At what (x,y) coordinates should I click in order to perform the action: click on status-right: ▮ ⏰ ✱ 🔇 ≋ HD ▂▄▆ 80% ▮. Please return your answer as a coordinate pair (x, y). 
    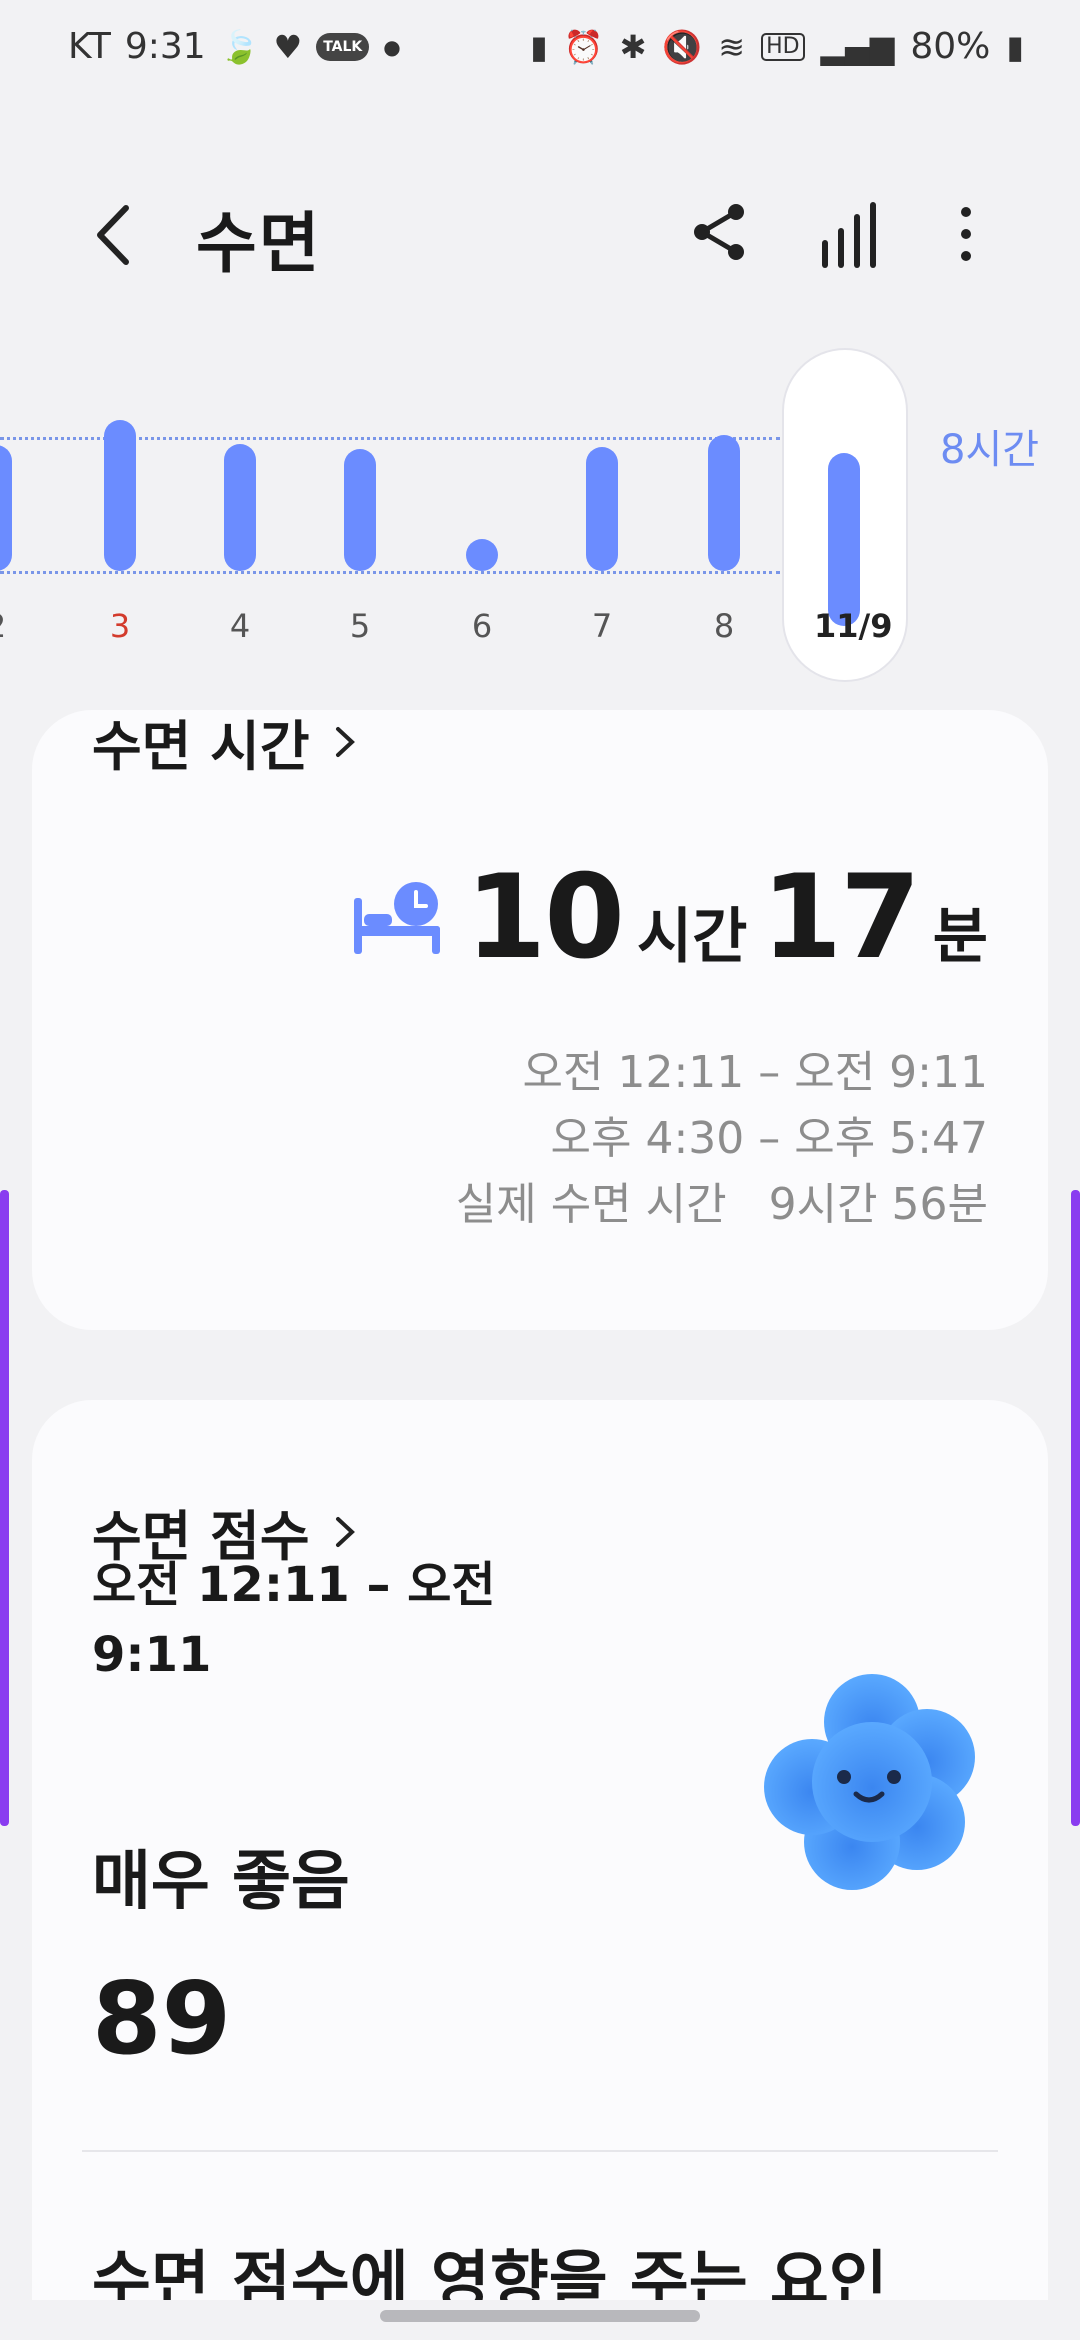
    Looking at the image, I should click on (777, 46).